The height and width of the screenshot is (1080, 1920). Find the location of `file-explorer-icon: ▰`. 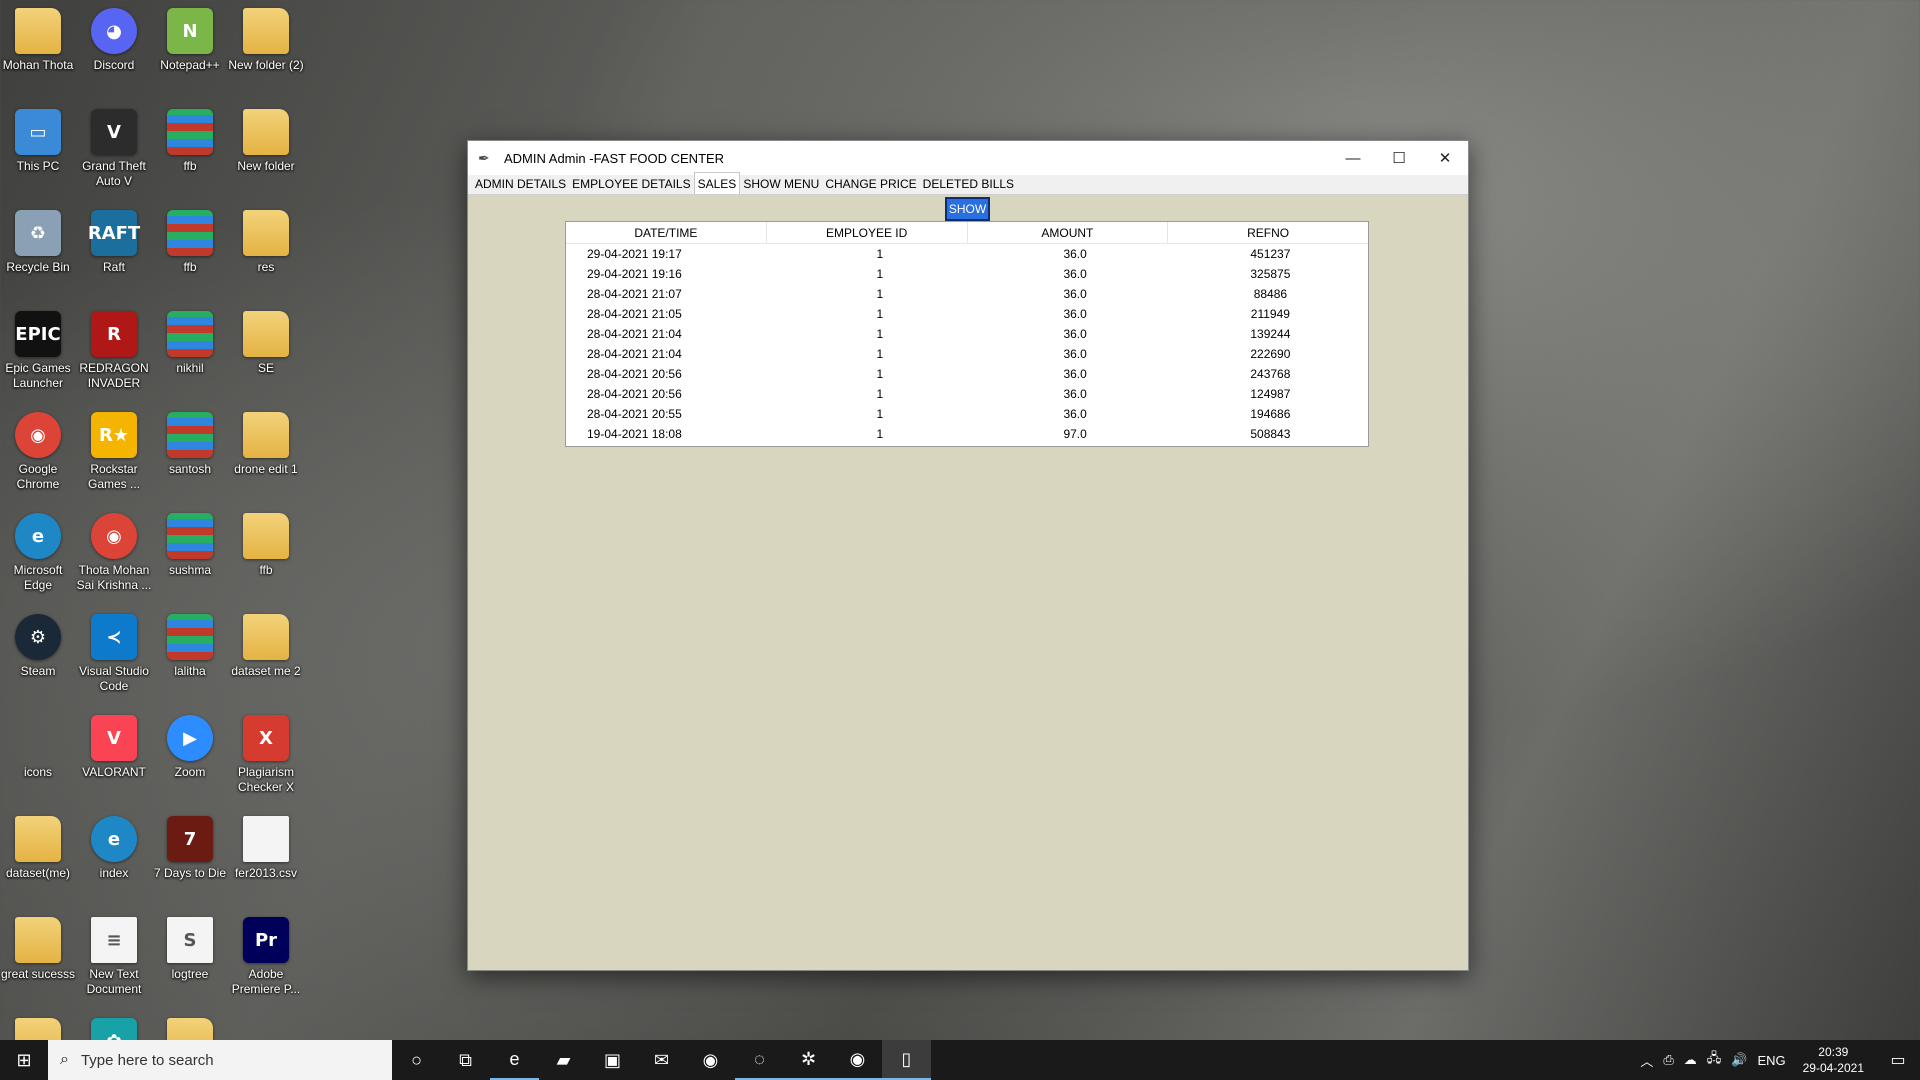

file-explorer-icon: ▰ is located at coordinates (563, 1060).